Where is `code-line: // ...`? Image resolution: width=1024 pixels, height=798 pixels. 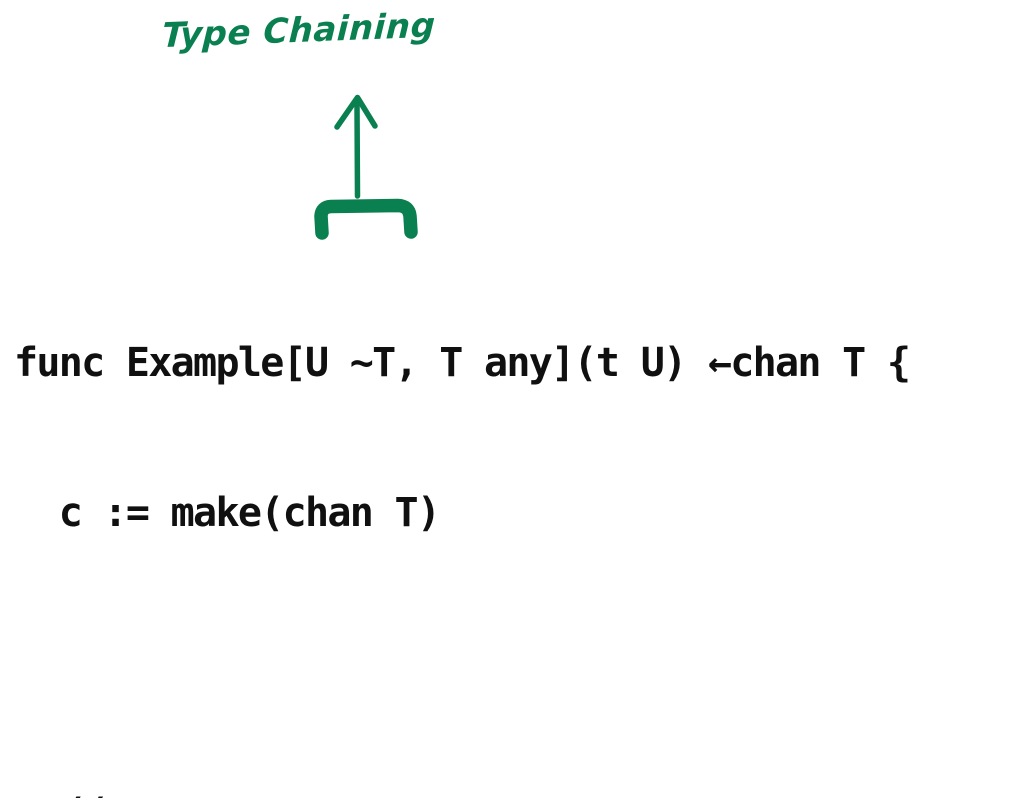
code-line: // ... is located at coordinates (461, 793).